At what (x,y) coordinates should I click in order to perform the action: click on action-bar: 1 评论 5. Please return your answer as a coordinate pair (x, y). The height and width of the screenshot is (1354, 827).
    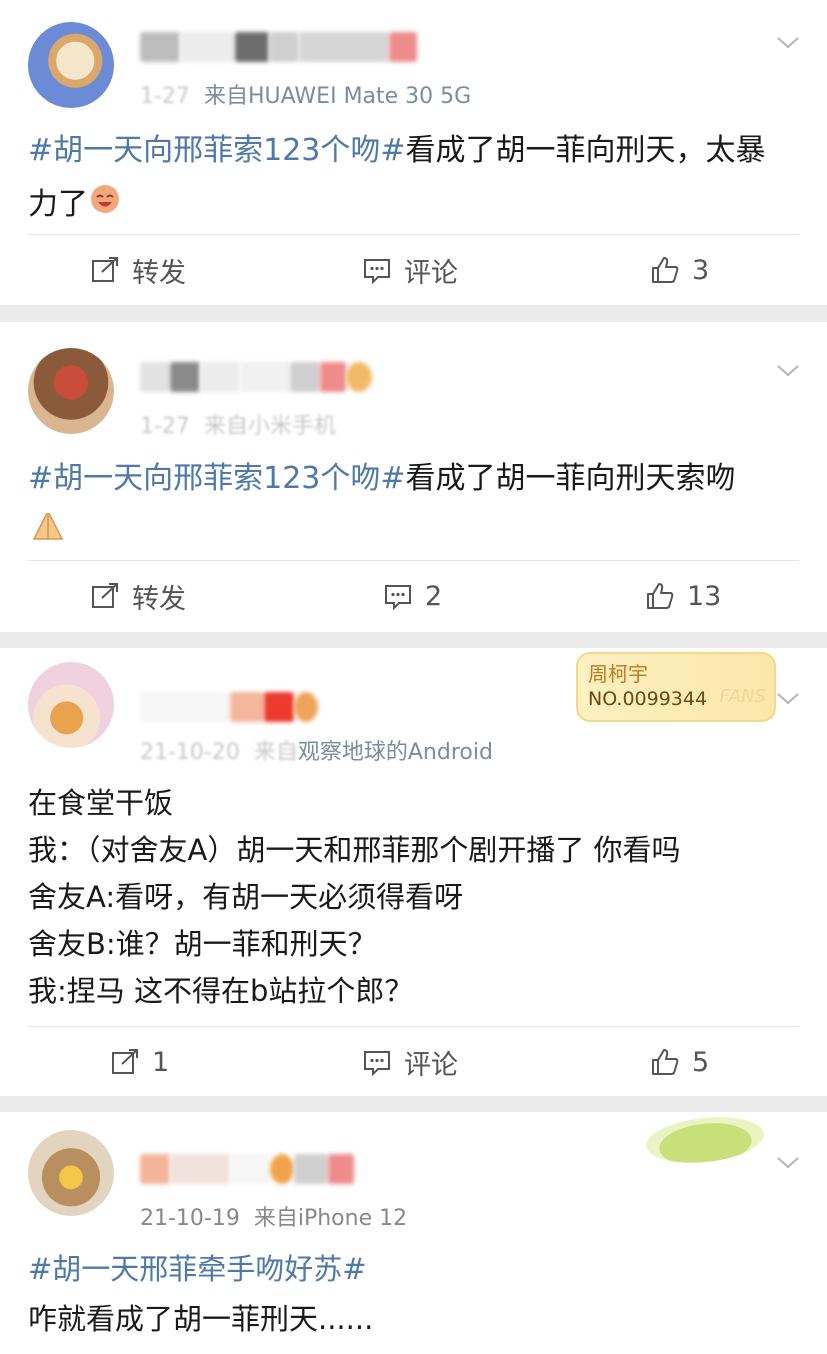
    Looking at the image, I should click on (413, 1062).